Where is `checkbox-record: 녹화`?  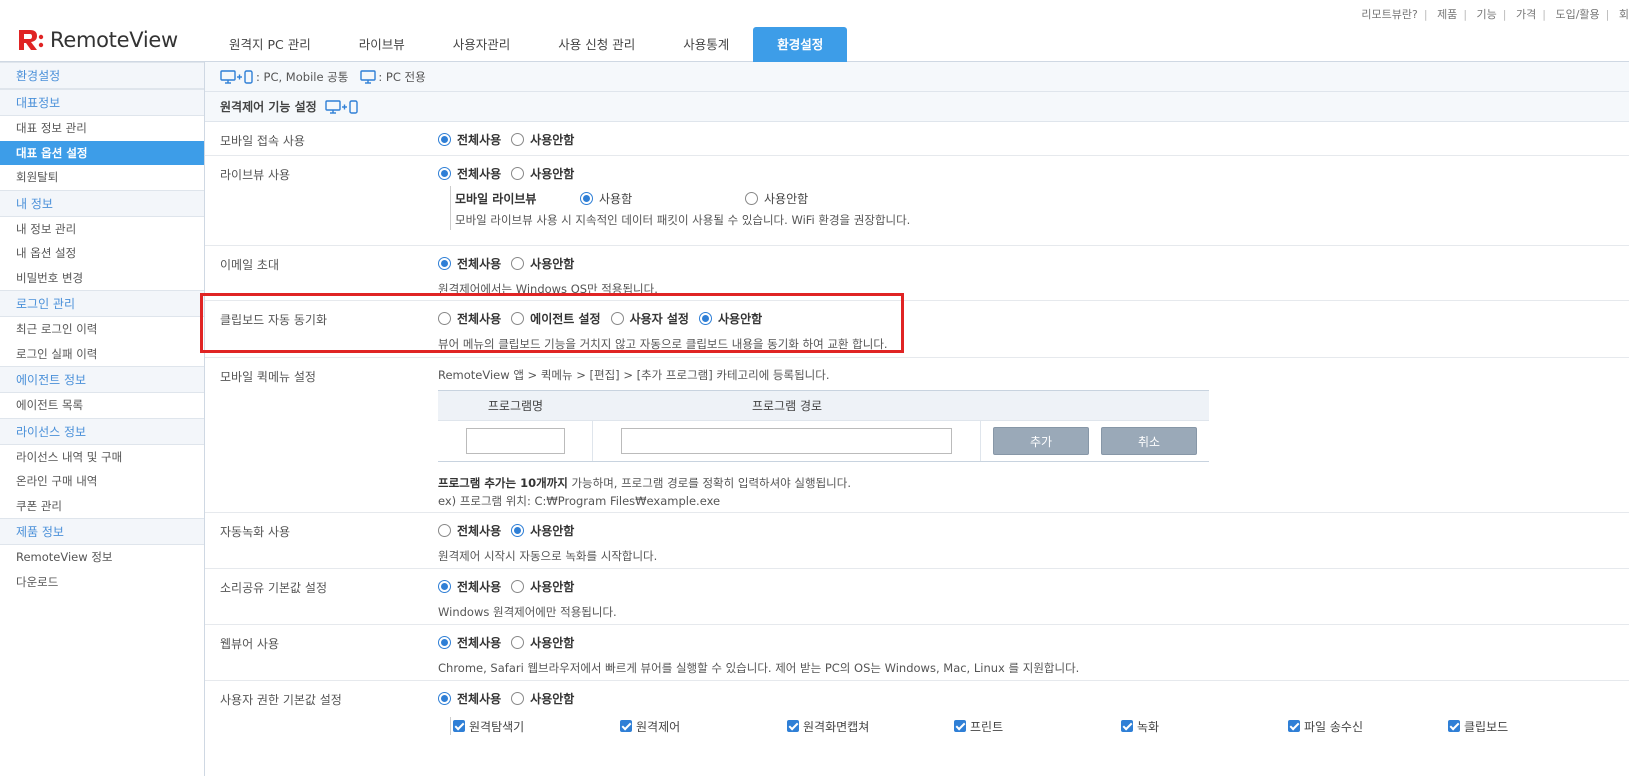
checkbox-record: 녹화 is located at coordinates (1204, 726).